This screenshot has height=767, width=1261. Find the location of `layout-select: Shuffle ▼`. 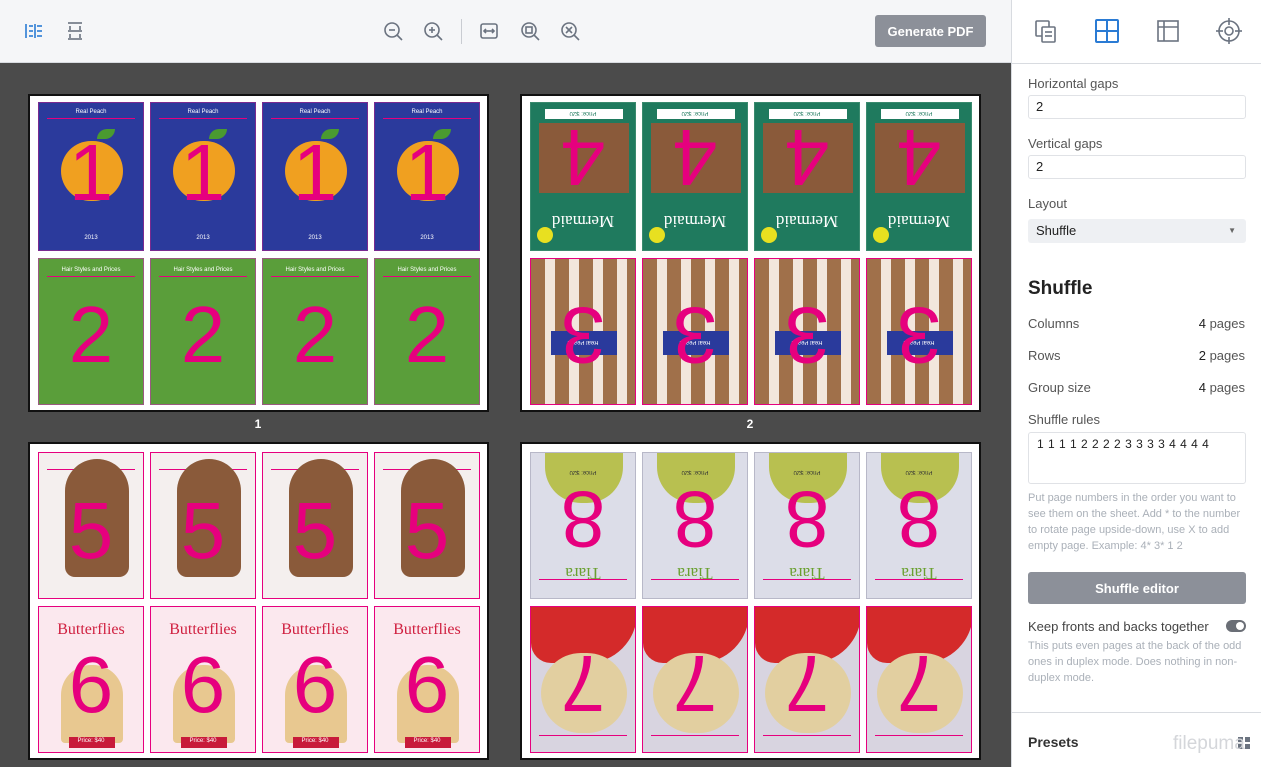

layout-select: Shuffle ▼ is located at coordinates (1137, 231).